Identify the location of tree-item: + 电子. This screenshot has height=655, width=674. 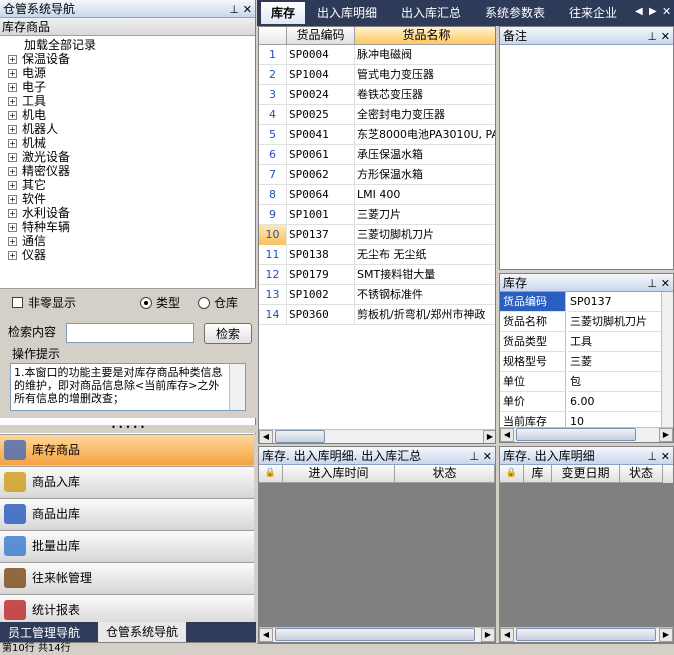
(131, 87).